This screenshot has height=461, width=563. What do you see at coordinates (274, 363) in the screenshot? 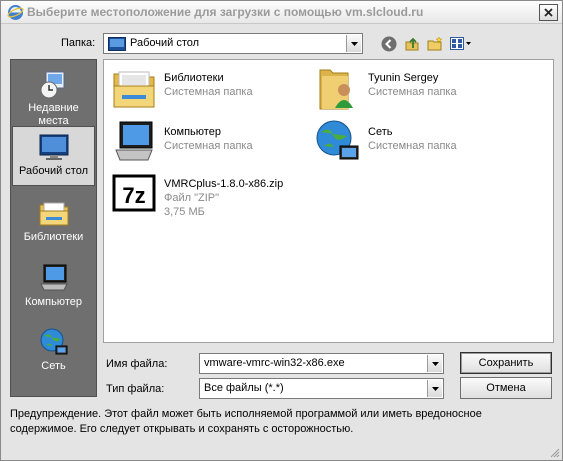
I see `filename-value: vmware-vmrc-win32-x86.exe` at bounding box center [274, 363].